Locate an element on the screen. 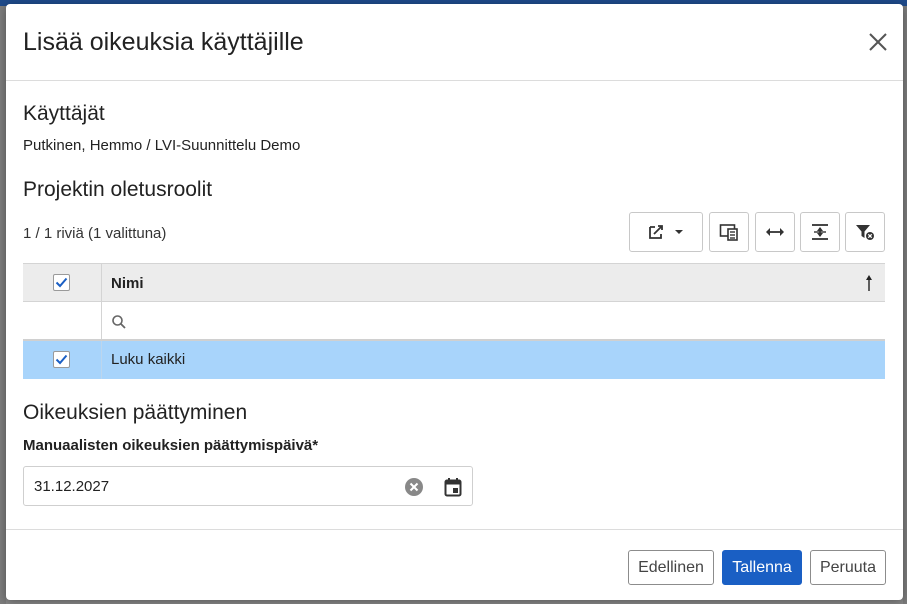  columns-icon is located at coordinates (728, 232).